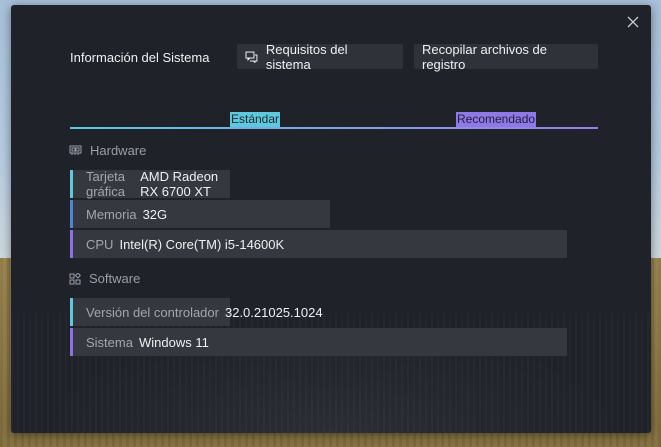 The height and width of the screenshot is (447, 661). I want to click on software-section-header: Software, so click(104, 278).